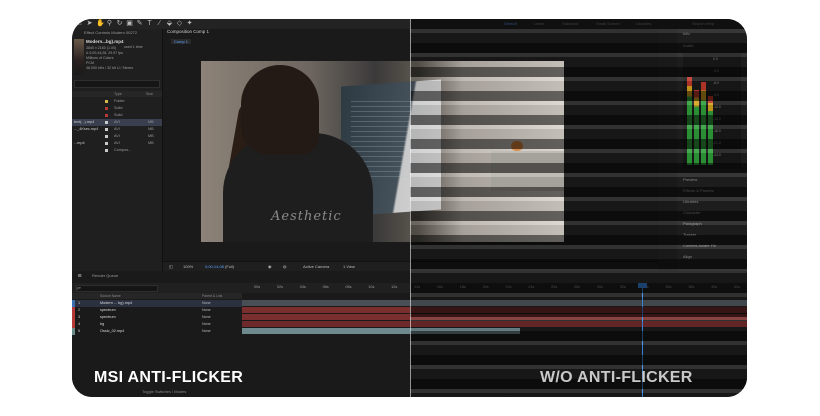  What do you see at coordinates (179, 23) in the screenshot?
I see `eraser-tool-icon: ◇` at bounding box center [179, 23].